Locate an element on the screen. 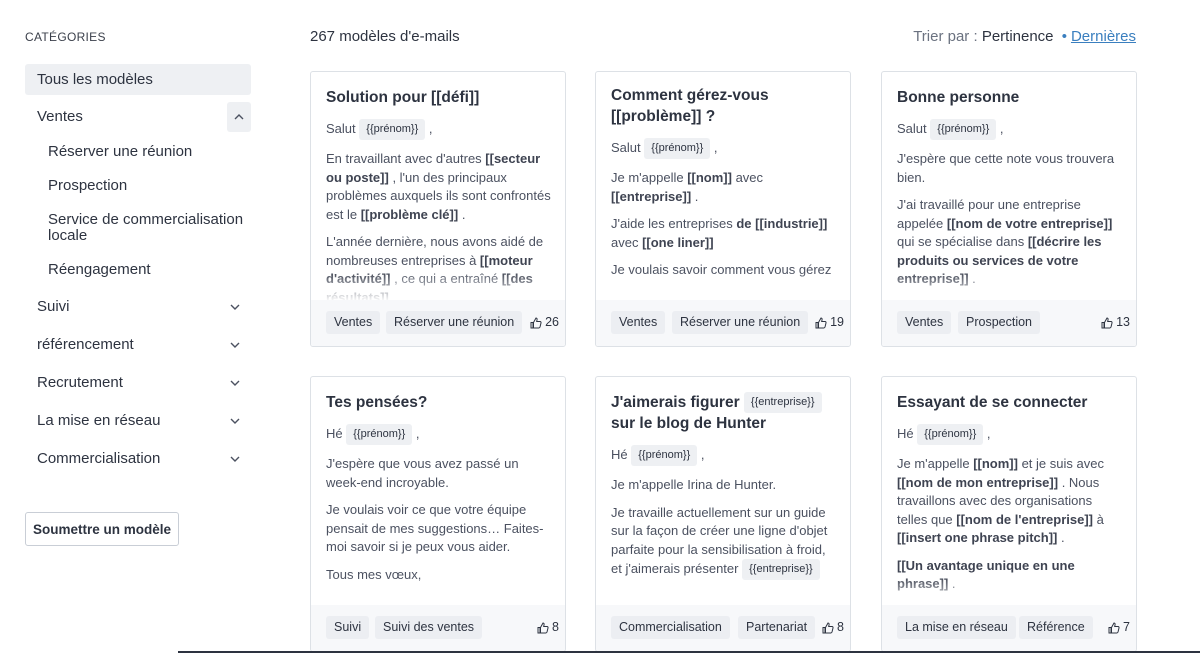 This screenshot has width=1200, height=653. sort-control: Trier par : Pertinence • Dernières is located at coordinates (1024, 36).